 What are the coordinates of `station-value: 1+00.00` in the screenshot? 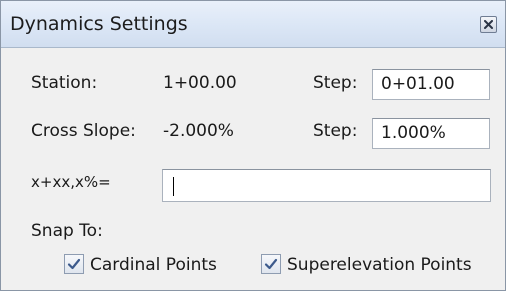 It's located at (200, 83).